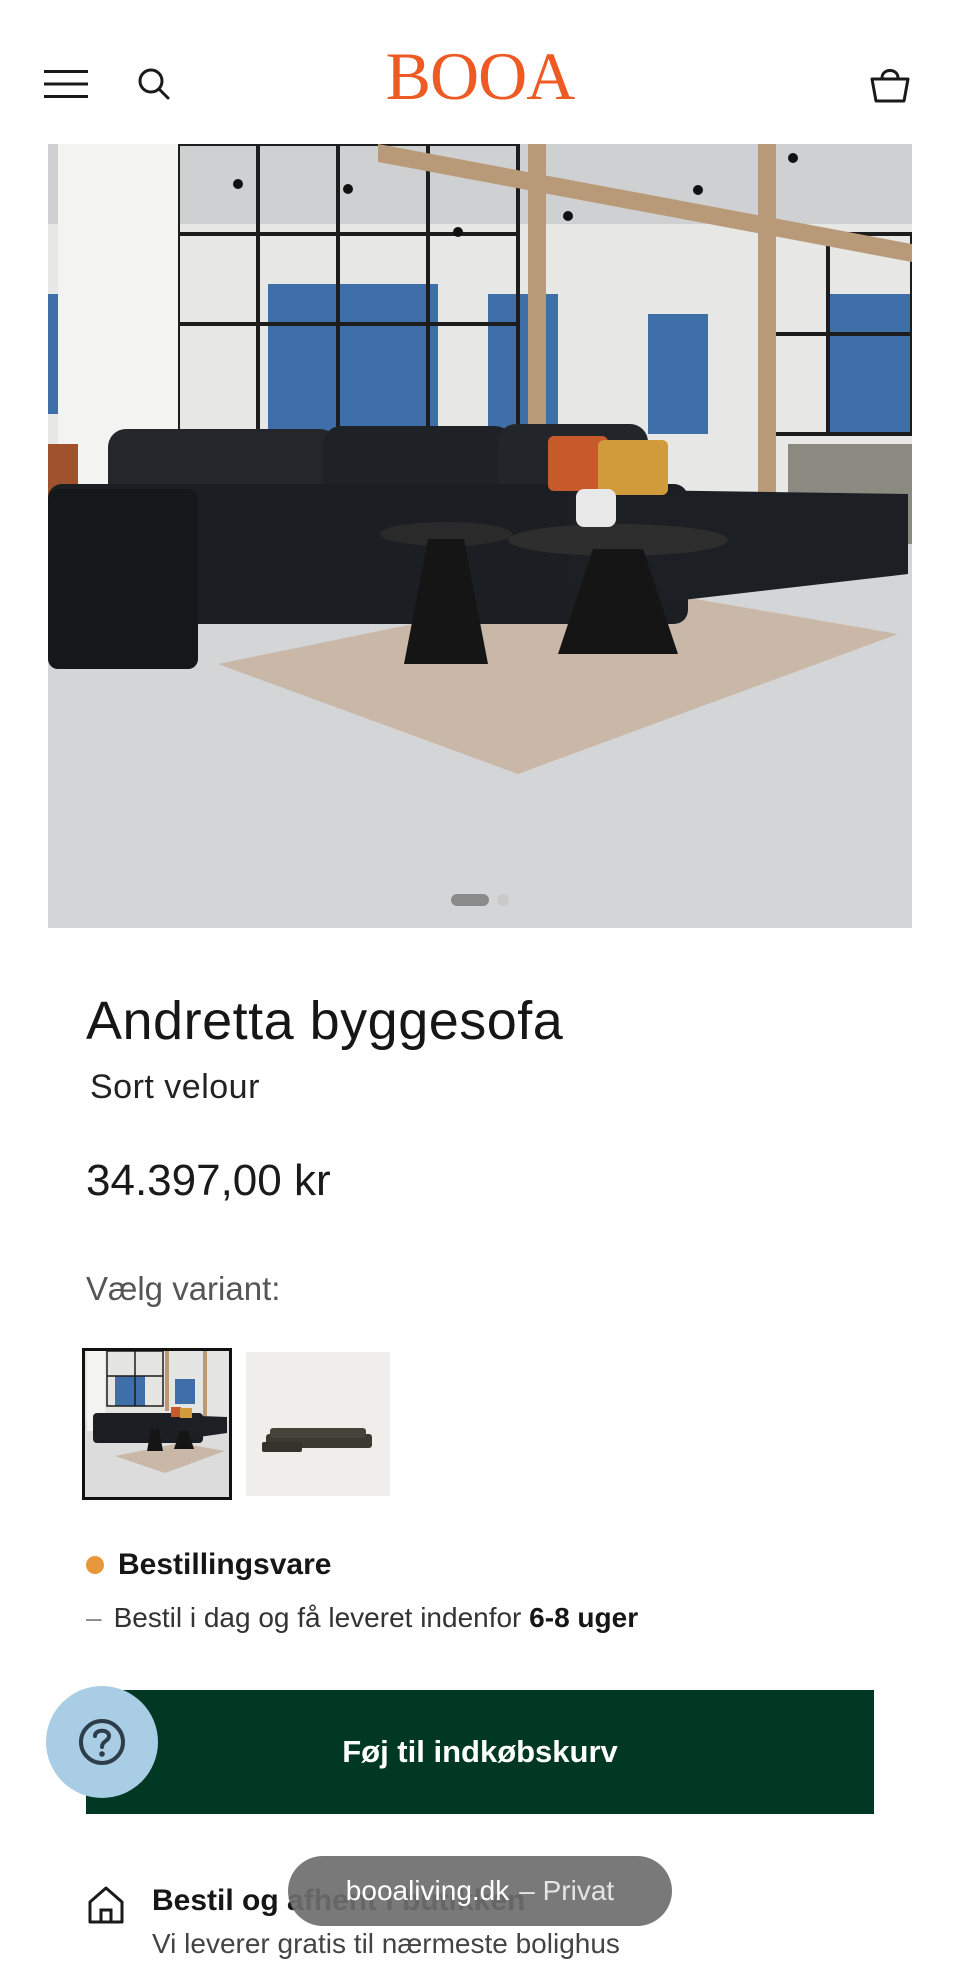 The height and width of the screenshot is (1964, 960). What do you see at coordinates (480, 76) in the screenshot?
I see `brand-logo: BOOA` at bounding box center [480, 76].